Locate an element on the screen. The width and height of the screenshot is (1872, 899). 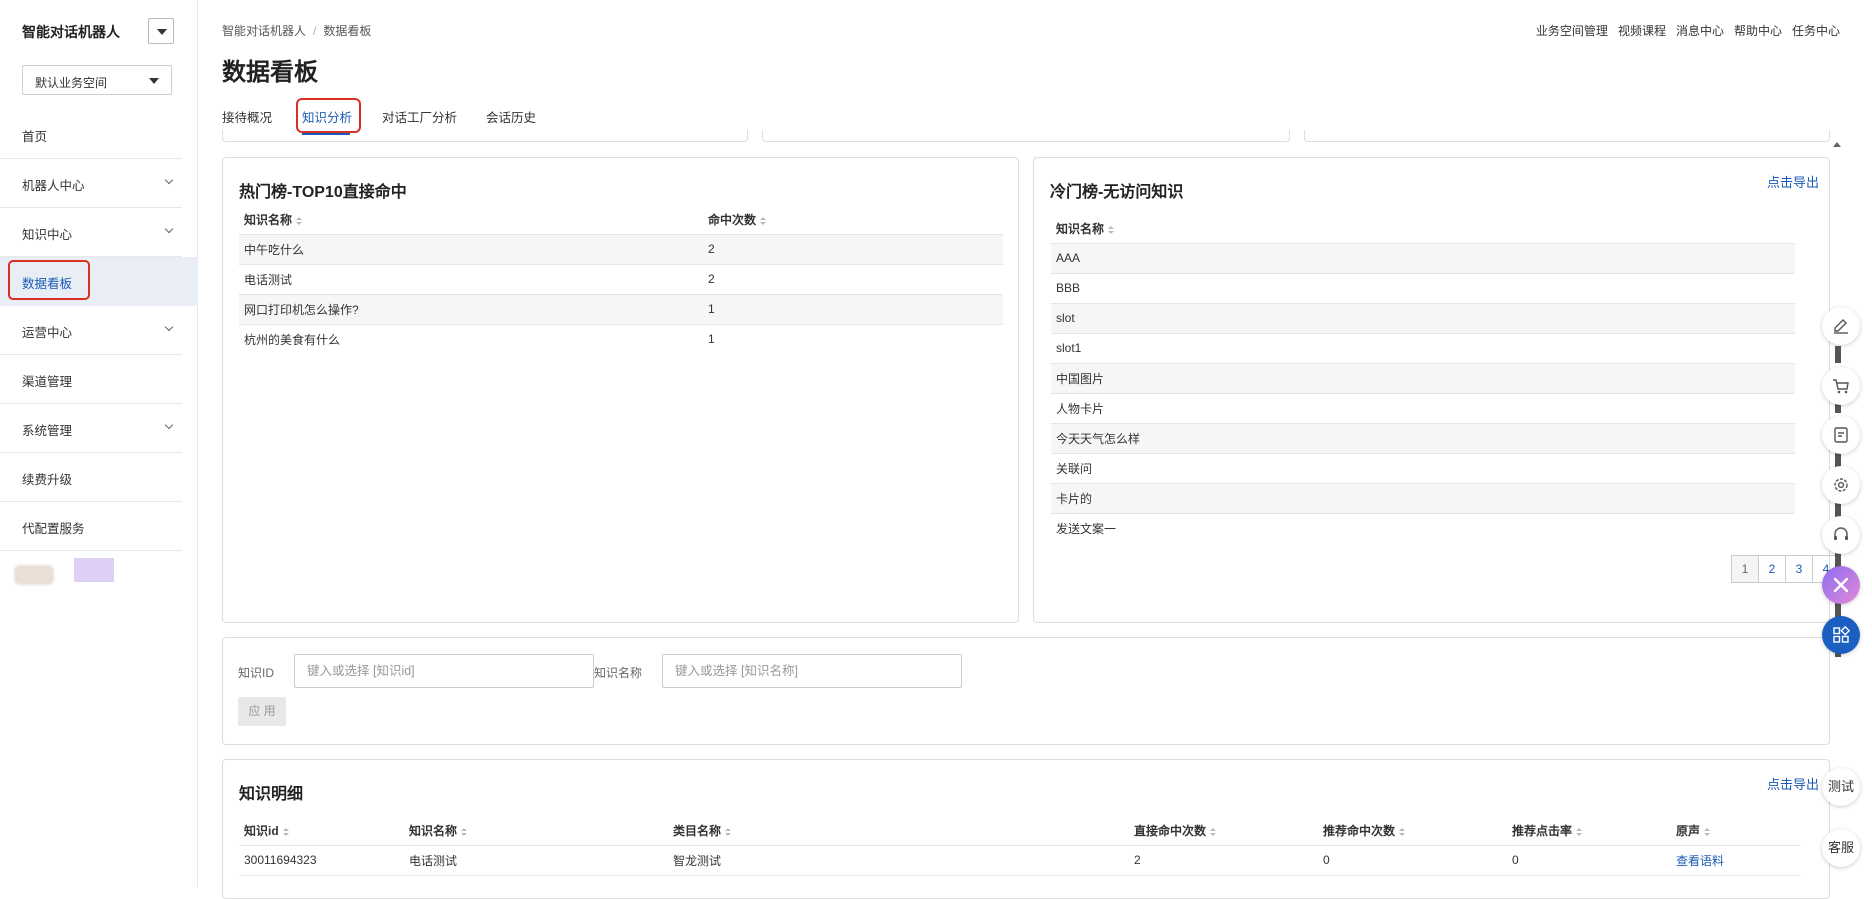
link-workspace-manage: 业务空间管理 is located at coordinates (1572, 31).